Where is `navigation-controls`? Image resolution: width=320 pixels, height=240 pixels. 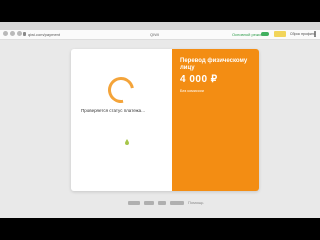
navigation-controls is located at coordinates (12, 33).